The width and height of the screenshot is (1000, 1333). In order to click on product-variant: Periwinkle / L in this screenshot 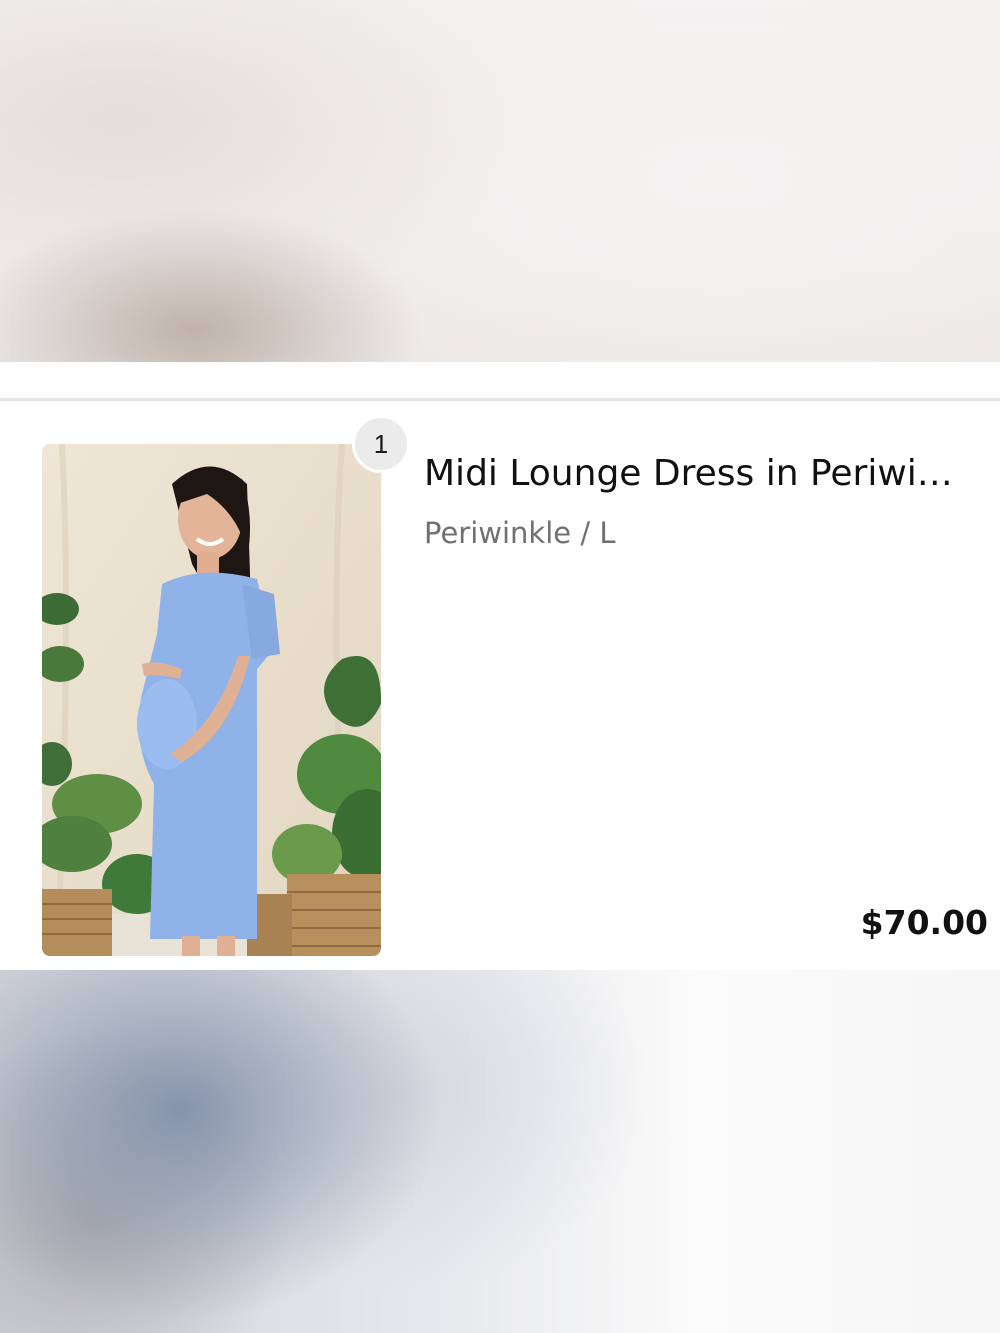, I will do `click(520, 533)`.